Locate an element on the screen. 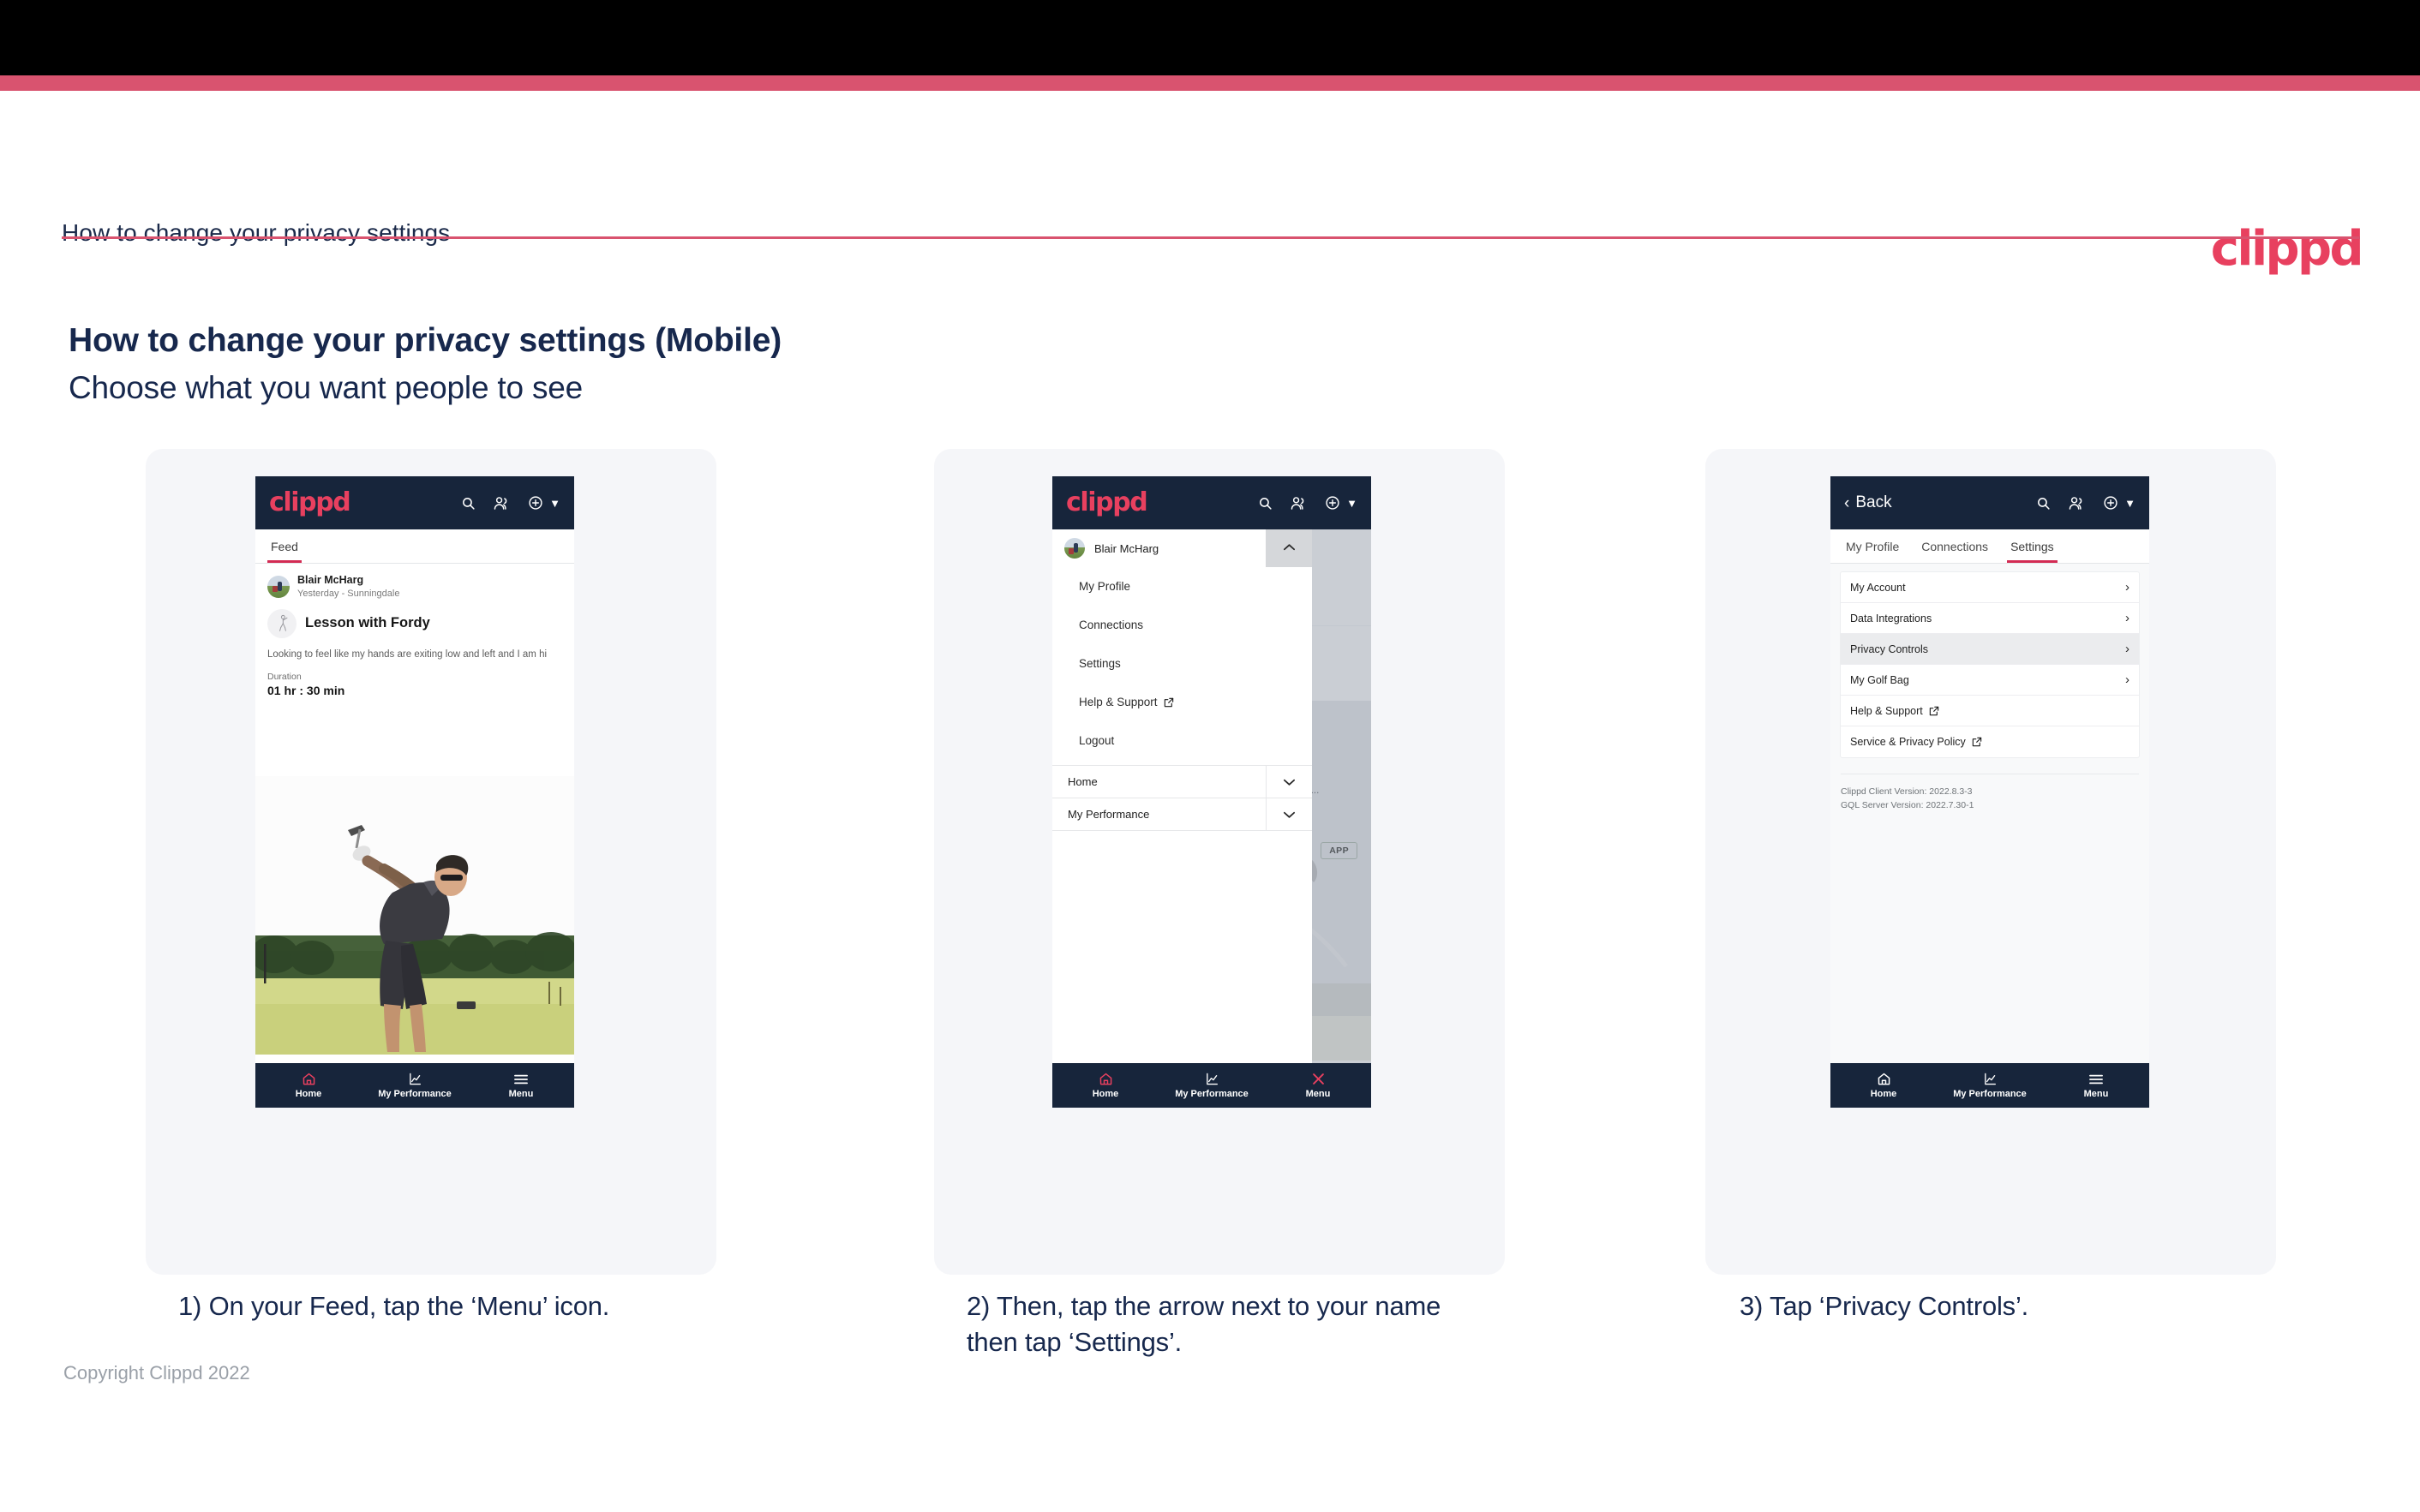 This screenshot has width=2420, height=1512. drawer-item-help-support: Help & Support is located at coordinates (1182, 702).